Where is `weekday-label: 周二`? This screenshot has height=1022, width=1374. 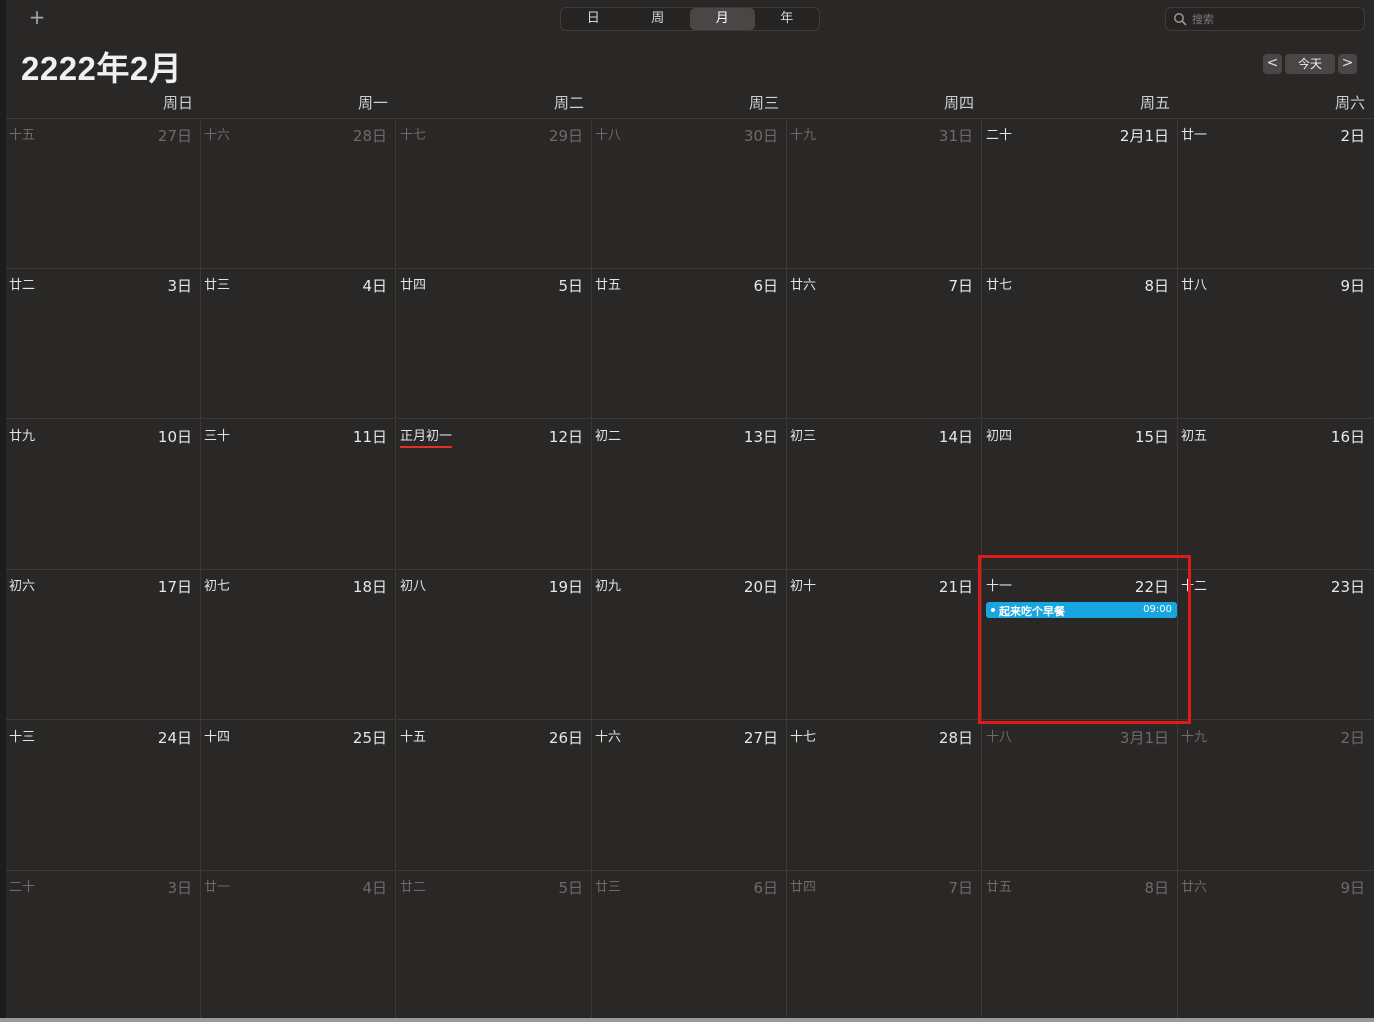
weekday-label: 周二 is located at coordinates (568, 103).